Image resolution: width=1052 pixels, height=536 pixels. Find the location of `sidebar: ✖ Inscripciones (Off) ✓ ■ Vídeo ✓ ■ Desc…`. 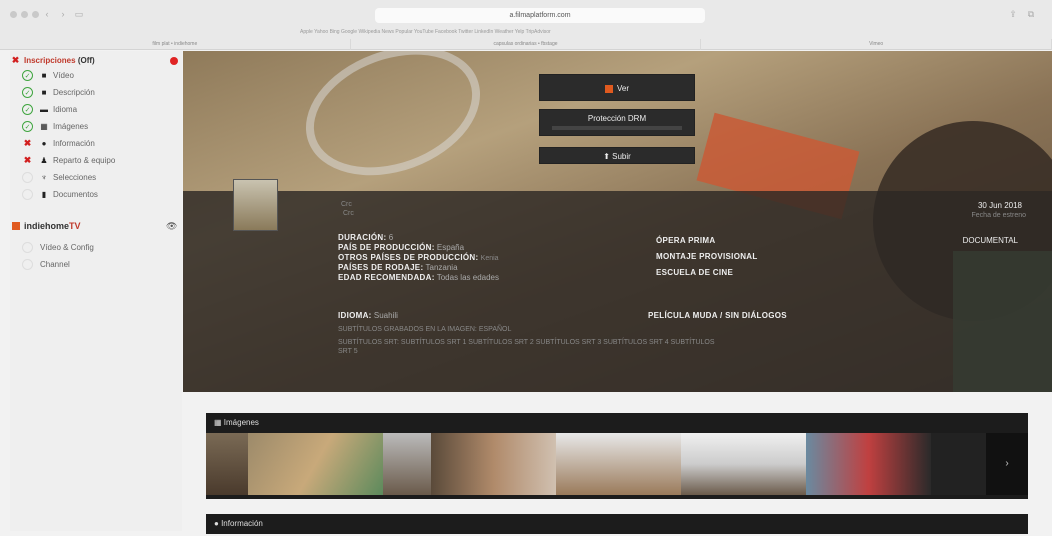

sidebar: ✖ Inscripciones (Off) ✓ ■ Vídeo ✓ ■ Desc… is located at coordinates (96, 291).